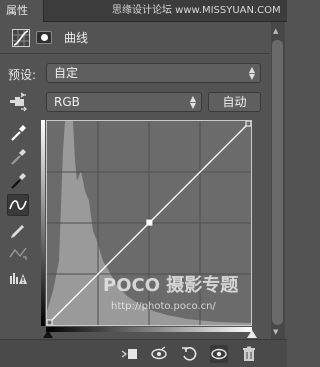 The width and height of the screenshot is (320, 367). Describe the element at coordinates (153, 73) in the screenshot. I see `preset-dropdown: 自定 ▲ ▼` at that location.